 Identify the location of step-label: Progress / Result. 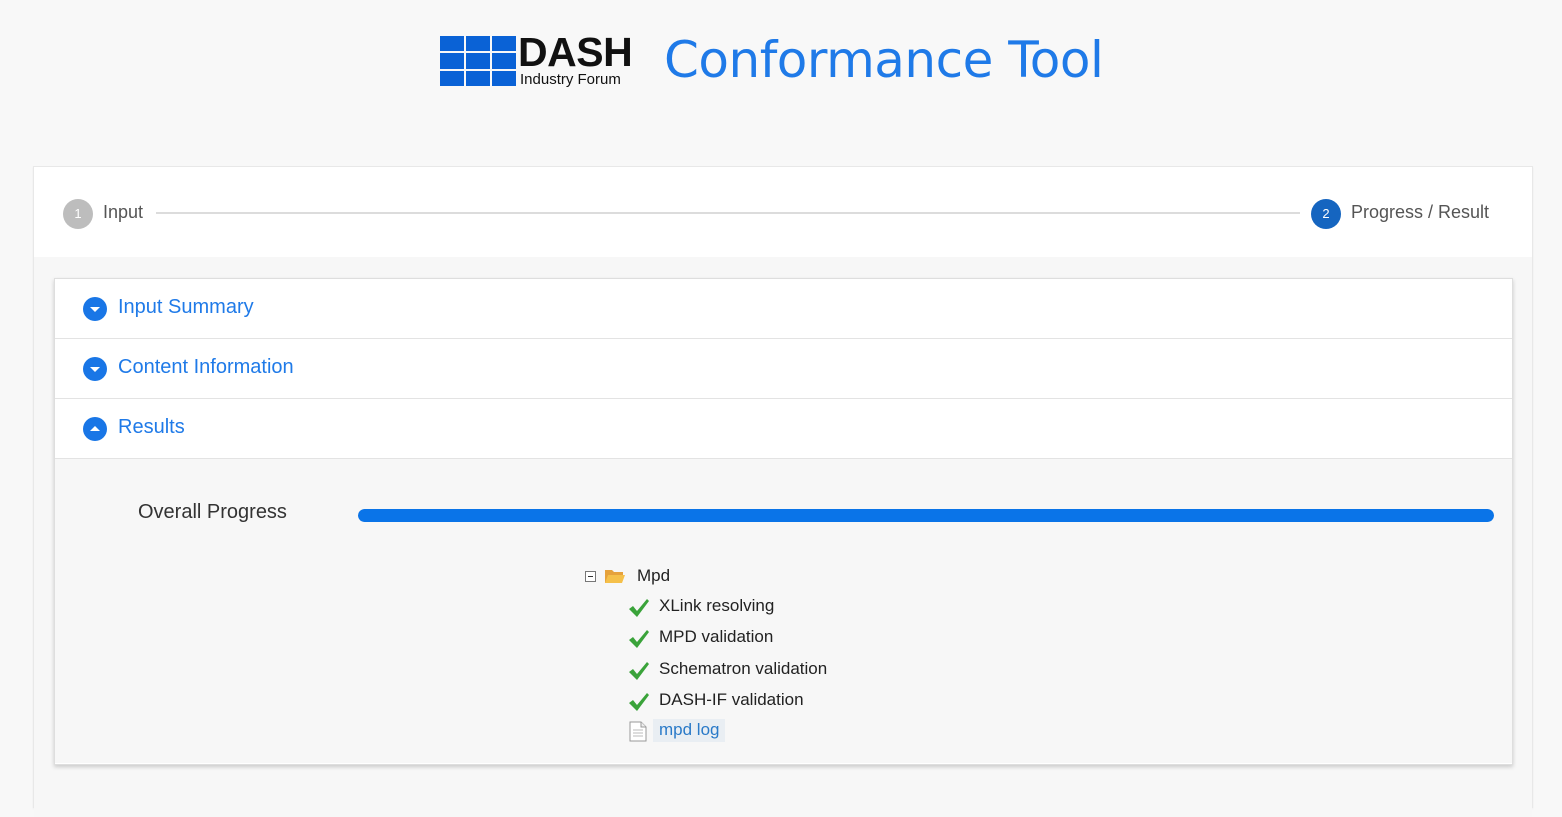
(1420, 212).